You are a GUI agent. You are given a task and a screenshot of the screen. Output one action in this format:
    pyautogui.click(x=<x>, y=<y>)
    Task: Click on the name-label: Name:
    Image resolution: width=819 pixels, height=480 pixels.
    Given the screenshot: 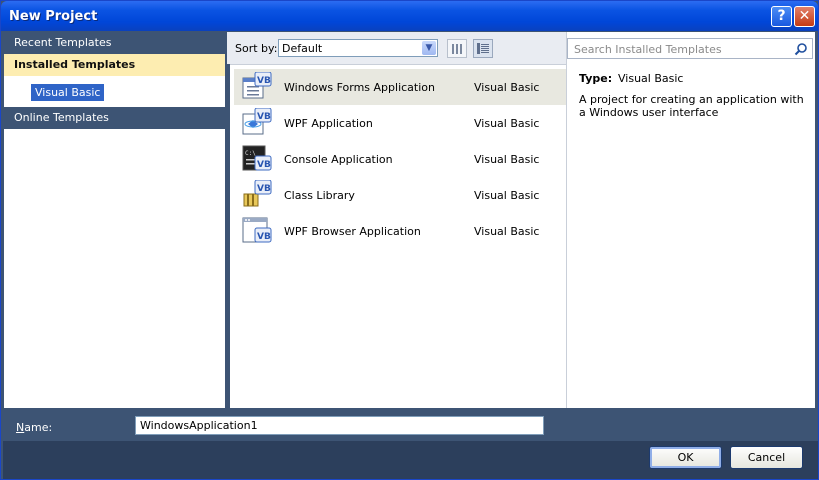 What is the action you would take?
    pyautogui.click(x=34, y=427)
    